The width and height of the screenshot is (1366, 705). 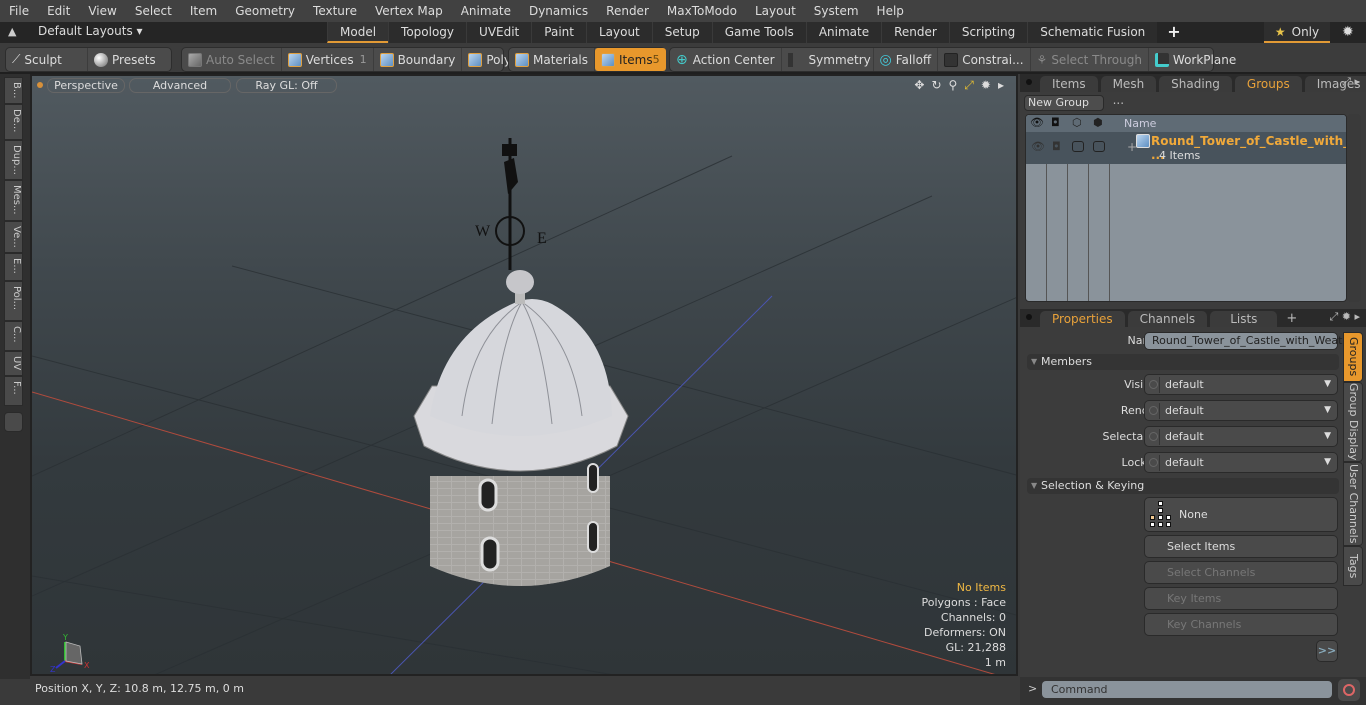 What do you see at coordinates (758, 32) in the screenshot?
I see `tab-game-tools: Game Tools` at bounding box center [758, 32].